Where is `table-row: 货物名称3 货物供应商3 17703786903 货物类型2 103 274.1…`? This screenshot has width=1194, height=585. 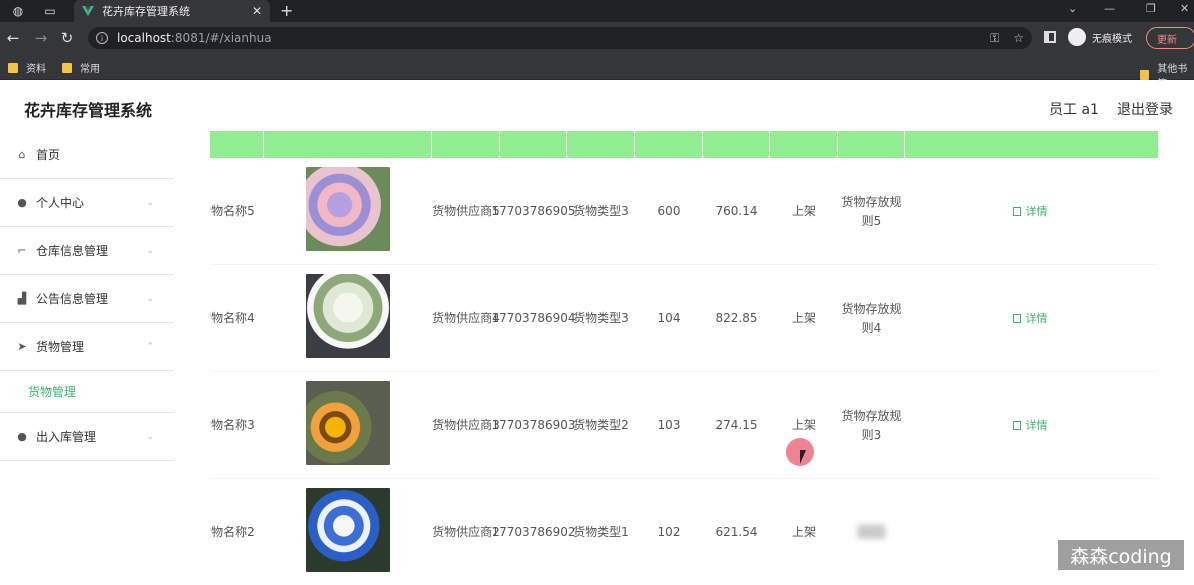
table-row: 货物名称3 货物供应商3 17703786903 货物类型2 103 274.1… is located at coordinates (684, 425).